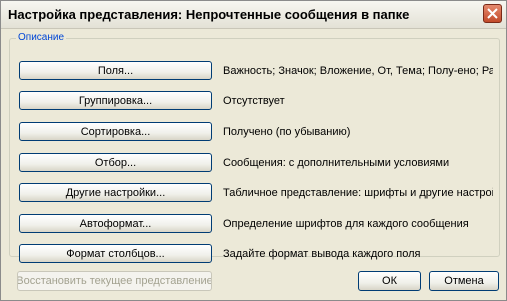  I want to click on column-format-description: Задайте формат вывода каждого поля, so click(322, 253).